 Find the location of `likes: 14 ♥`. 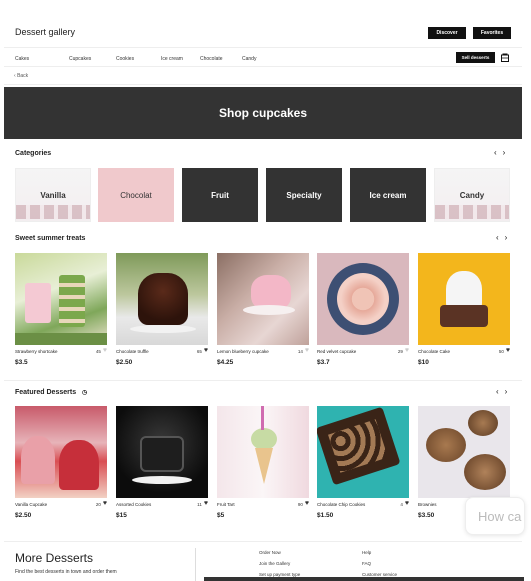

likes: 14 ♥ is located at coordinates (303, 350).